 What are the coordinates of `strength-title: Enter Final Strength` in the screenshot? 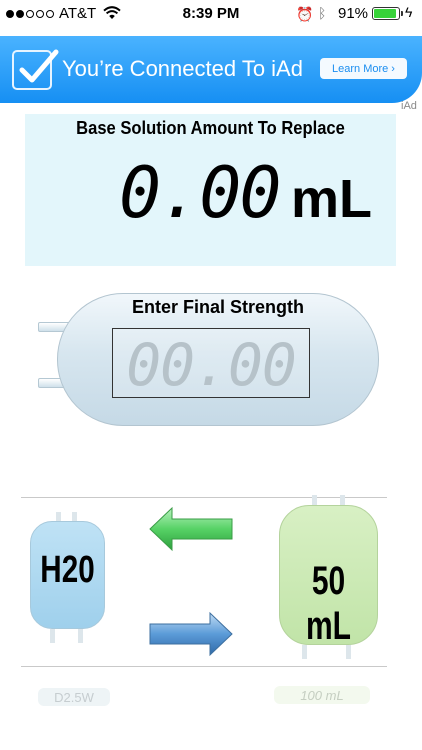 It's located at (217, 307).